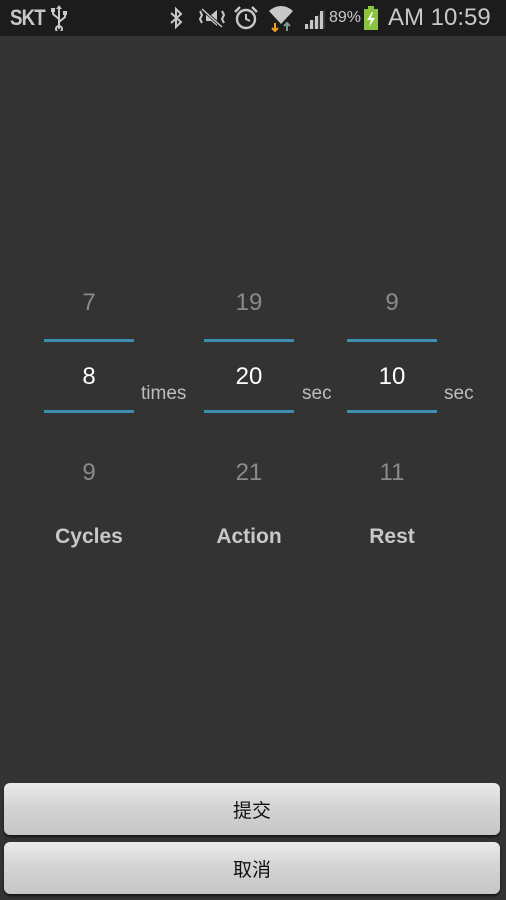 The image size is (506, 900). I want to click on clock: AM 10:59, so click(439, 17).